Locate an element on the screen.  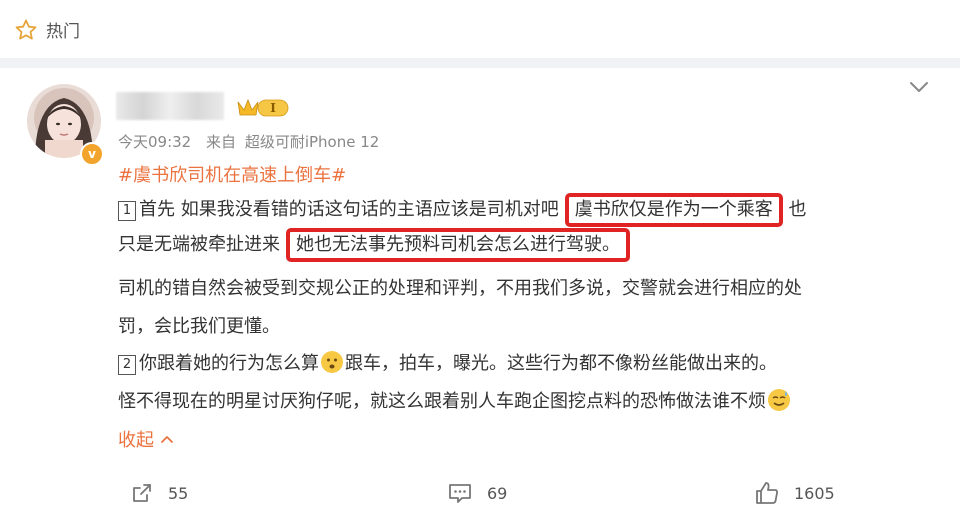
post-meta: 今天09:32 来自 超级可耐iPhone 12 is located at coordinates (253, 141).